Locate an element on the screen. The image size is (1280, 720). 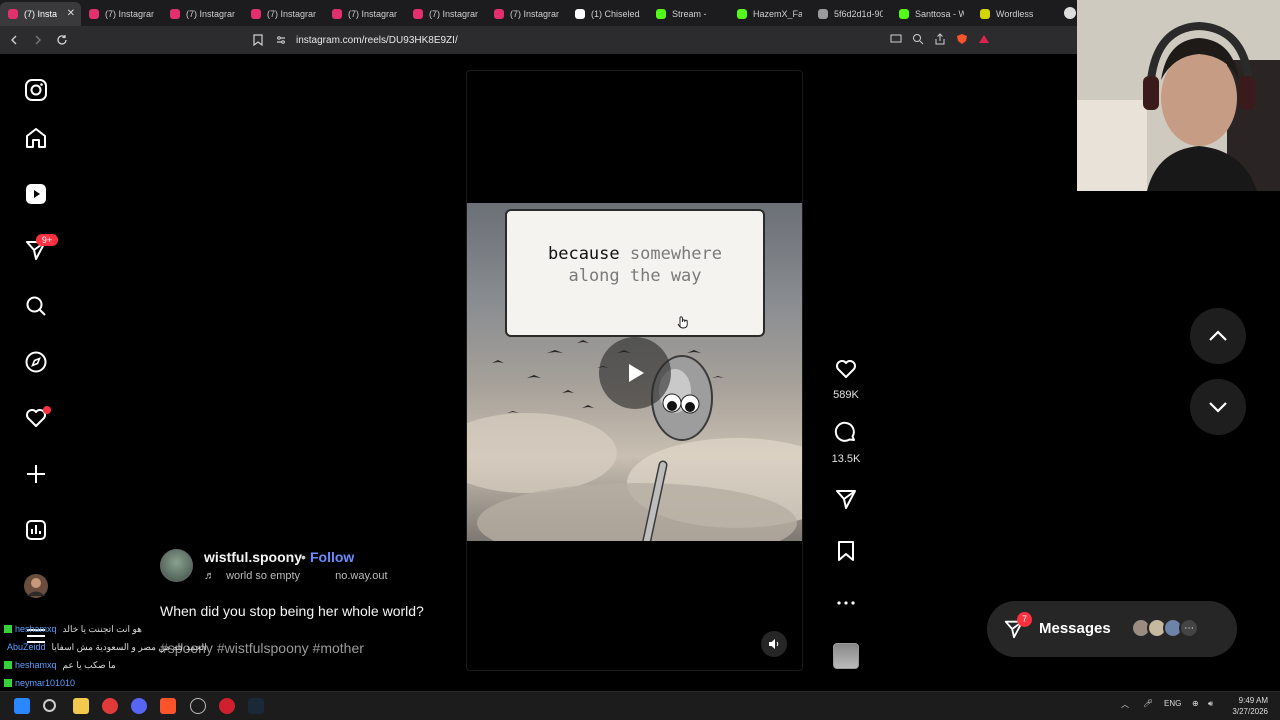
comment-icon is located at coordinates (844, 431).